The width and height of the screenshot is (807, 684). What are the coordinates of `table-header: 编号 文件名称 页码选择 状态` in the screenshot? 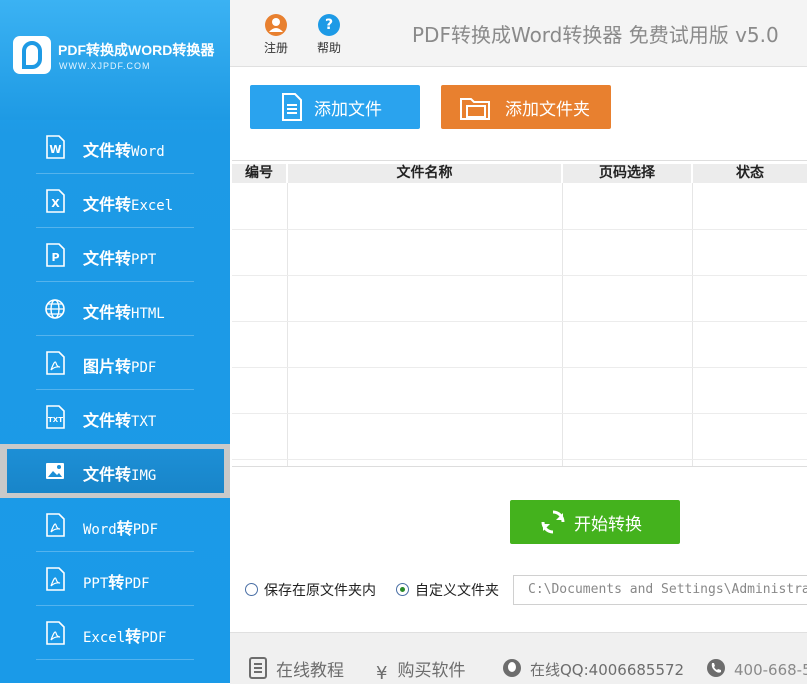 It's located at (519, 174).